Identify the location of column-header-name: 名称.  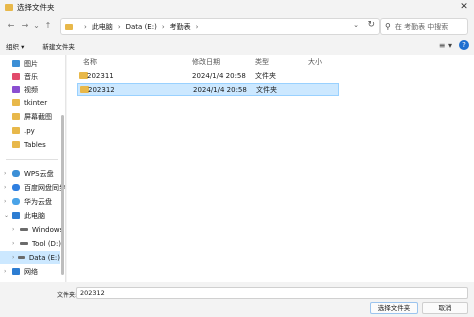
(90, 62).